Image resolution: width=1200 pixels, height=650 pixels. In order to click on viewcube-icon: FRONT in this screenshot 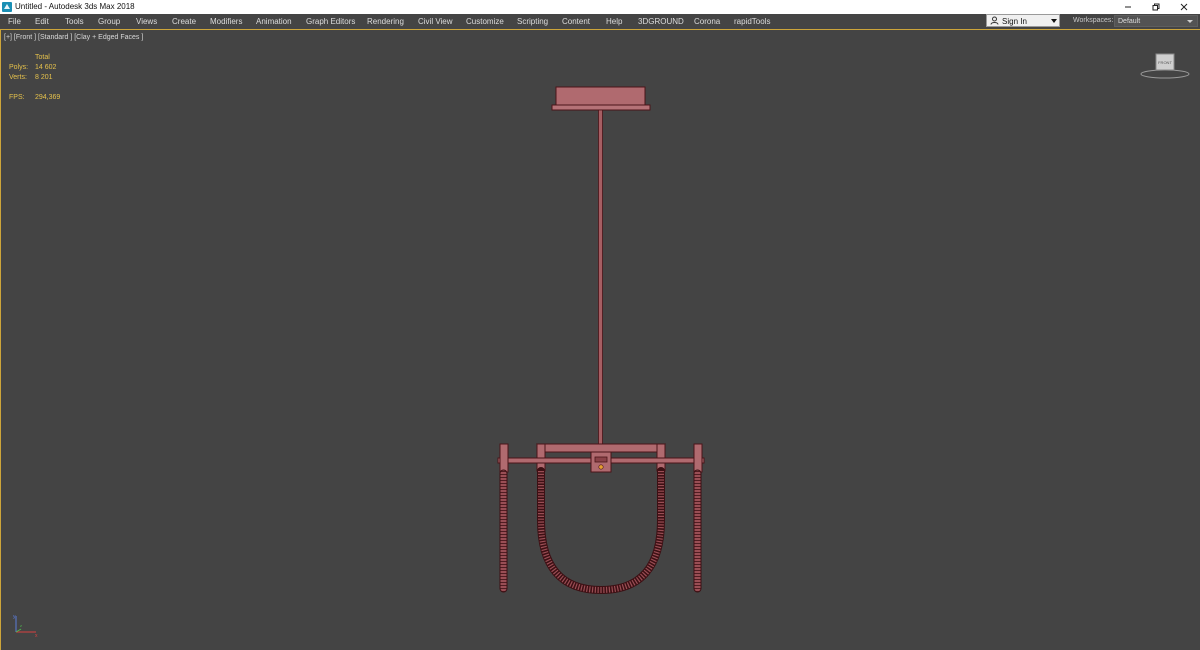, I will do `click(1165, 66)`.